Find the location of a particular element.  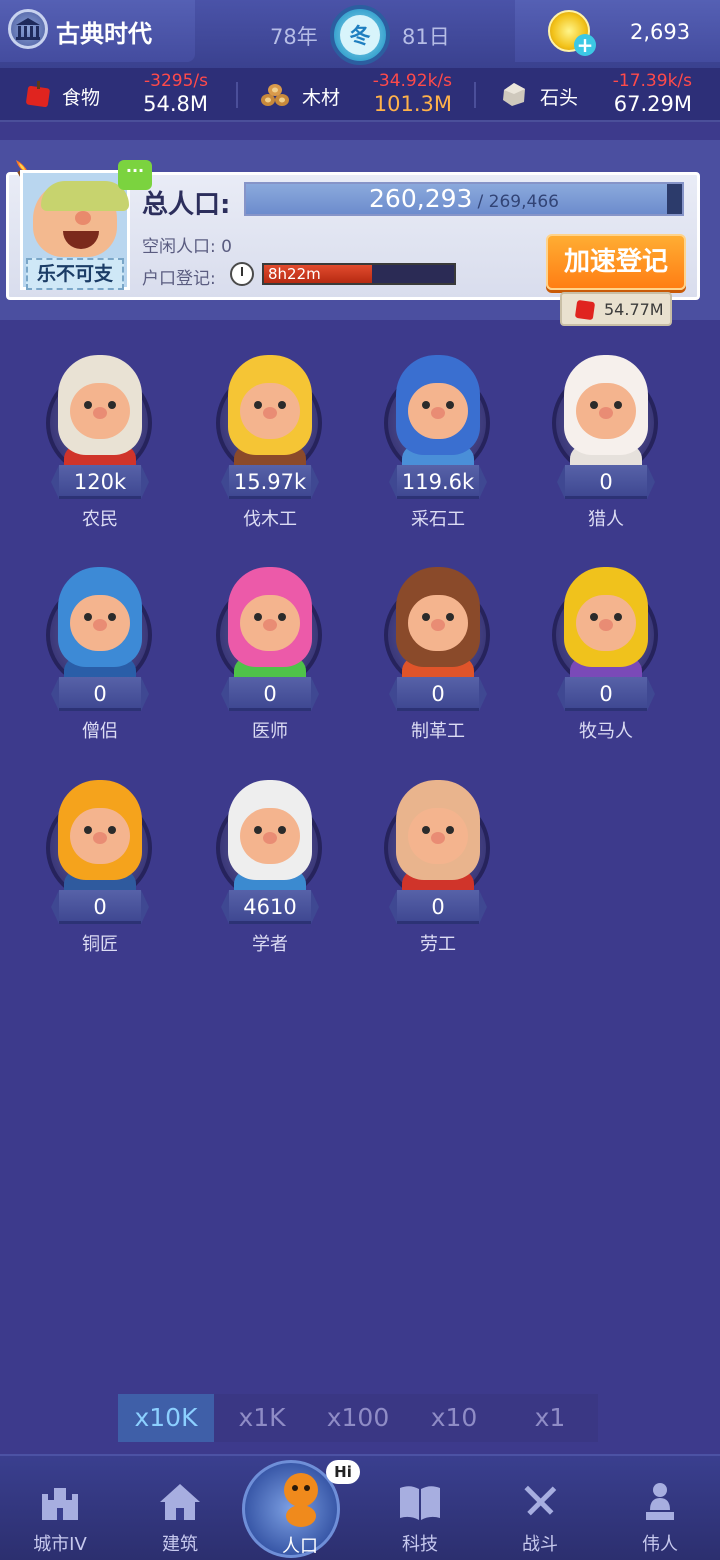

occupation-card: 119.6k 采石工 is located at coordinates (438, 440).